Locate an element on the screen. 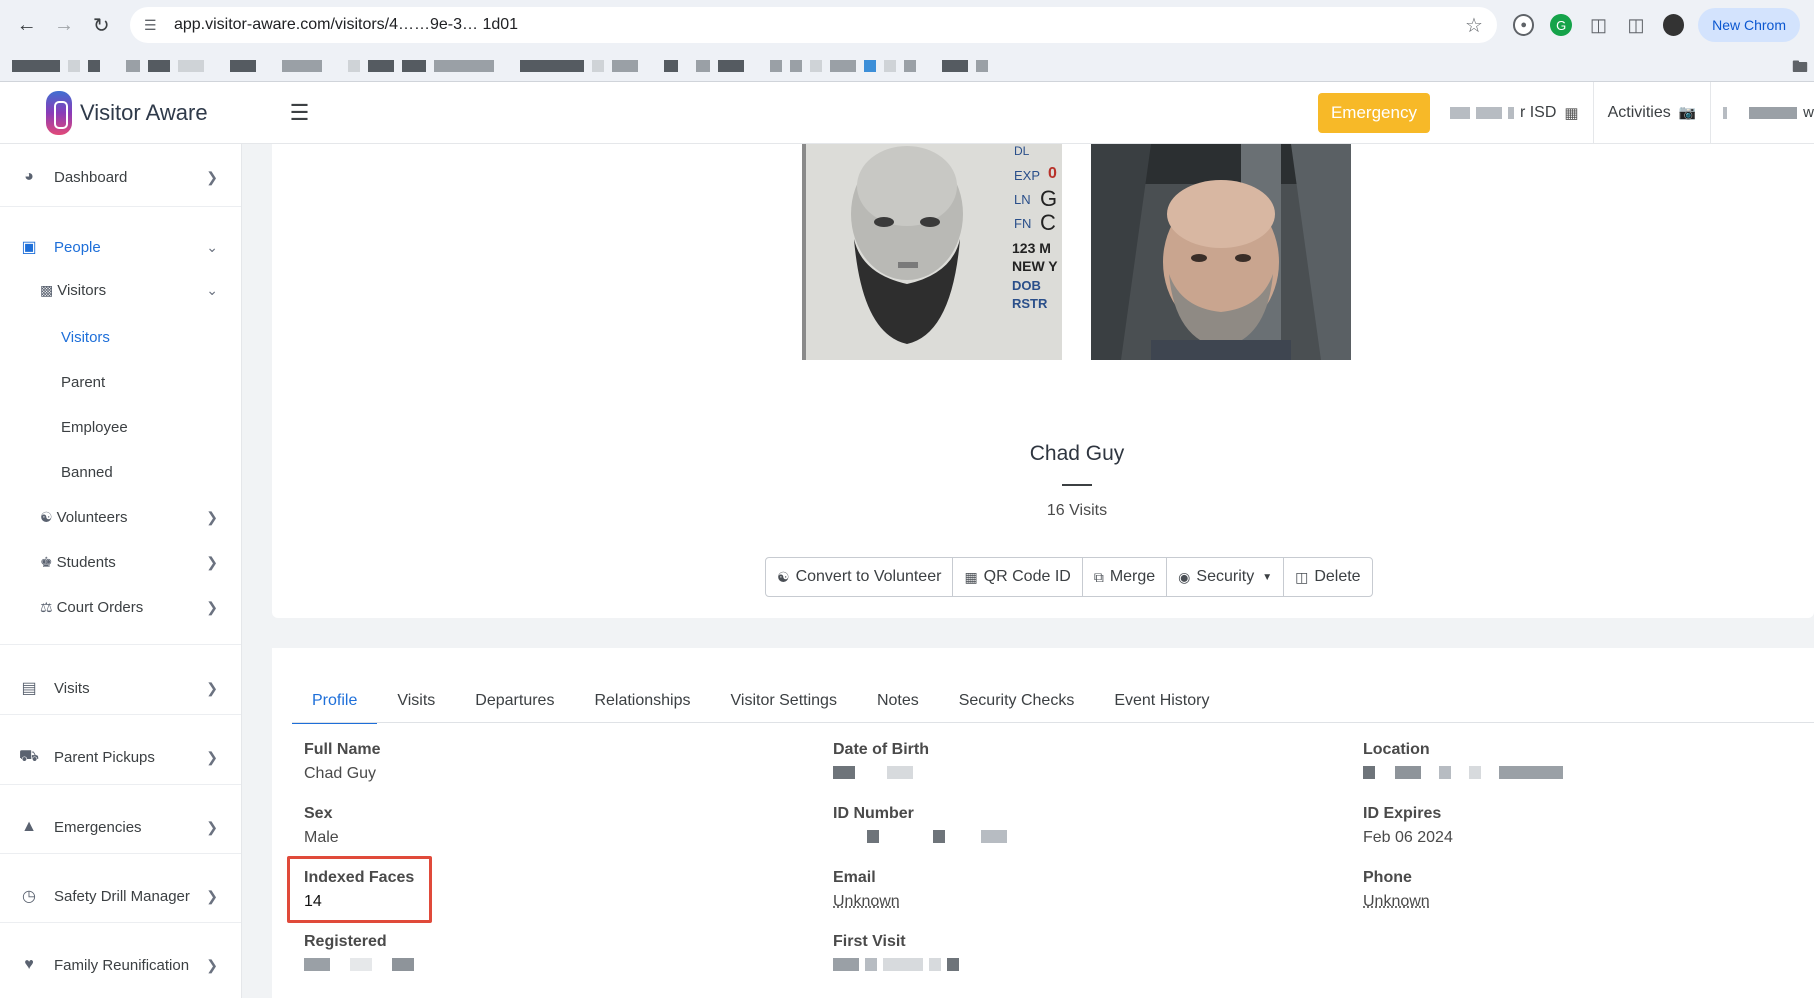 The width and height of the screenshot is (1814, 998). site-settings-icon: ☰ is located at coordinates (153, 25).